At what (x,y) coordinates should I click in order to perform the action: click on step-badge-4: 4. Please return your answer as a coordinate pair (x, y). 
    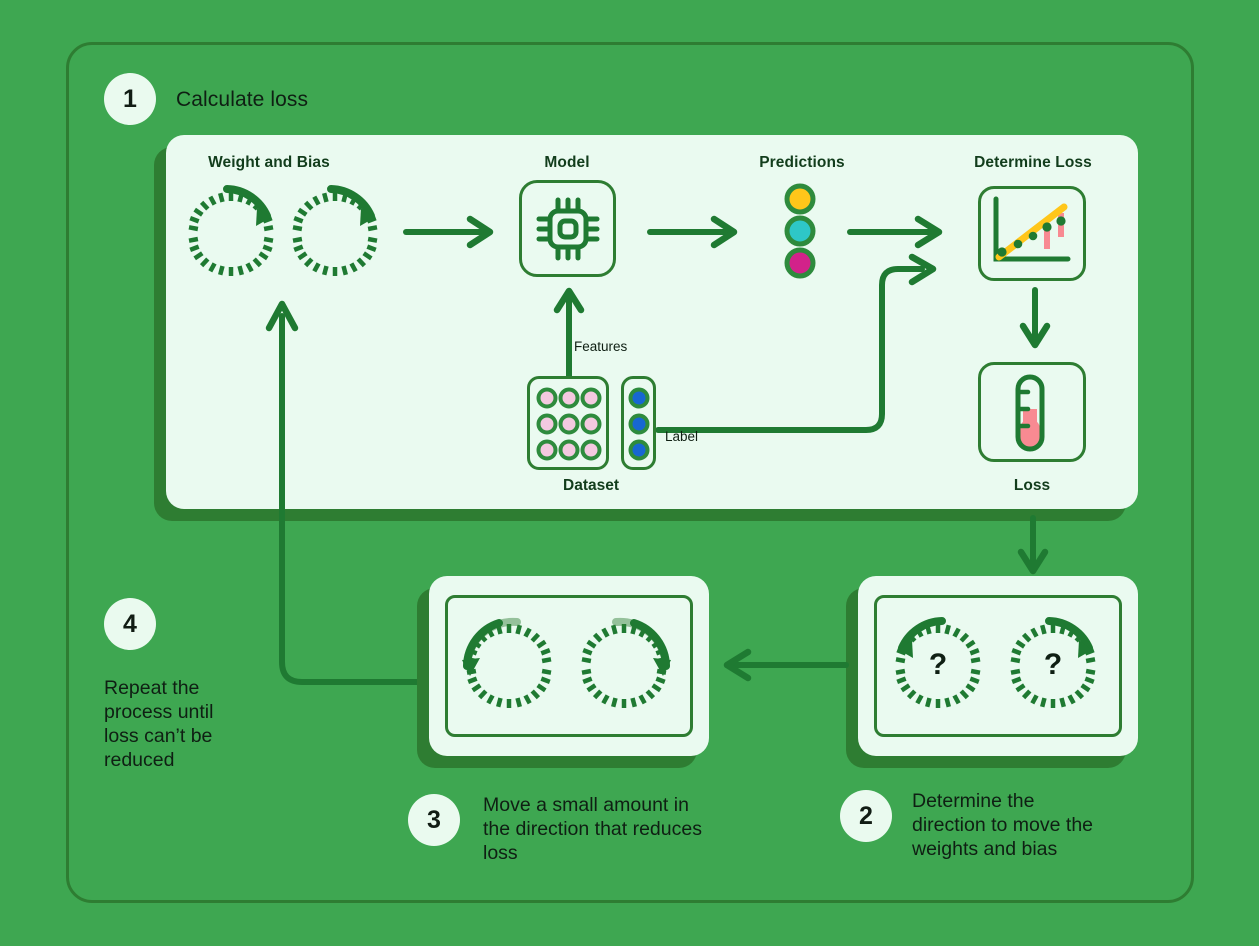
    Looking at the image, I should click on (130, 624).